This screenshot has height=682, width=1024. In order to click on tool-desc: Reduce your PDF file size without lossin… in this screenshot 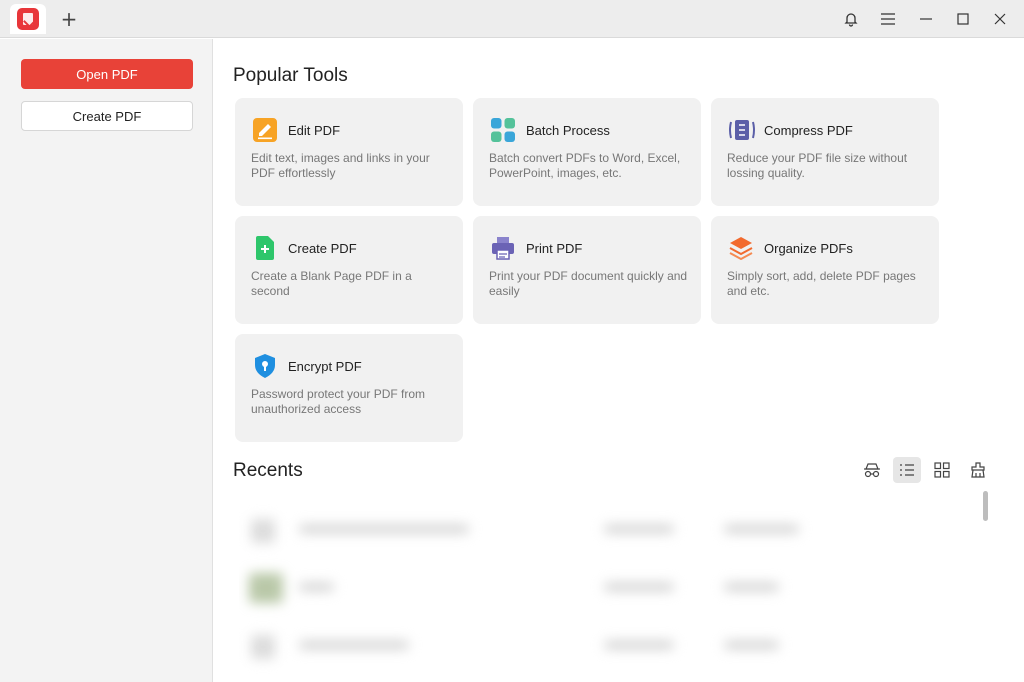, I will do `click(817, 165)`.